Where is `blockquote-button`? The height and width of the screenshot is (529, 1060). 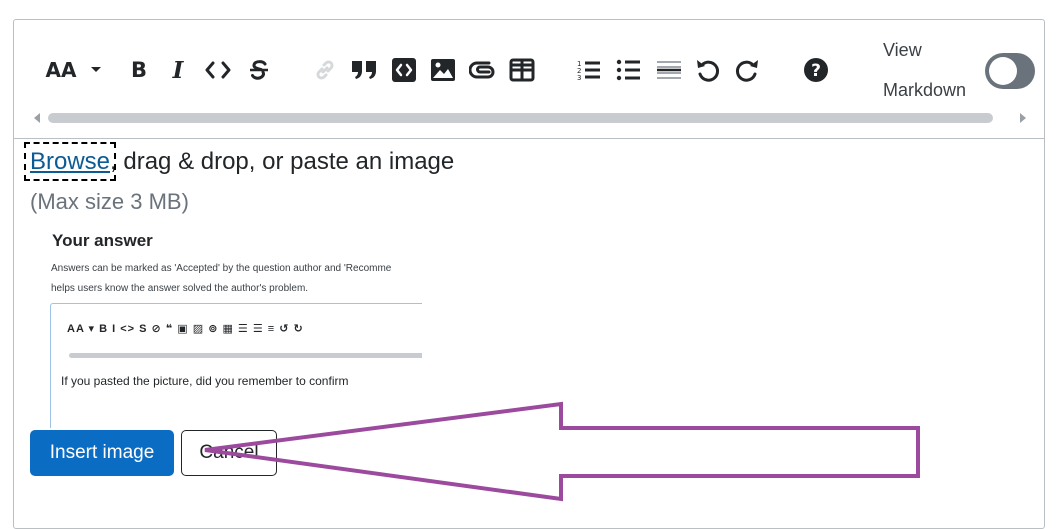
blockquote-button is located at coordinates (364, 70).